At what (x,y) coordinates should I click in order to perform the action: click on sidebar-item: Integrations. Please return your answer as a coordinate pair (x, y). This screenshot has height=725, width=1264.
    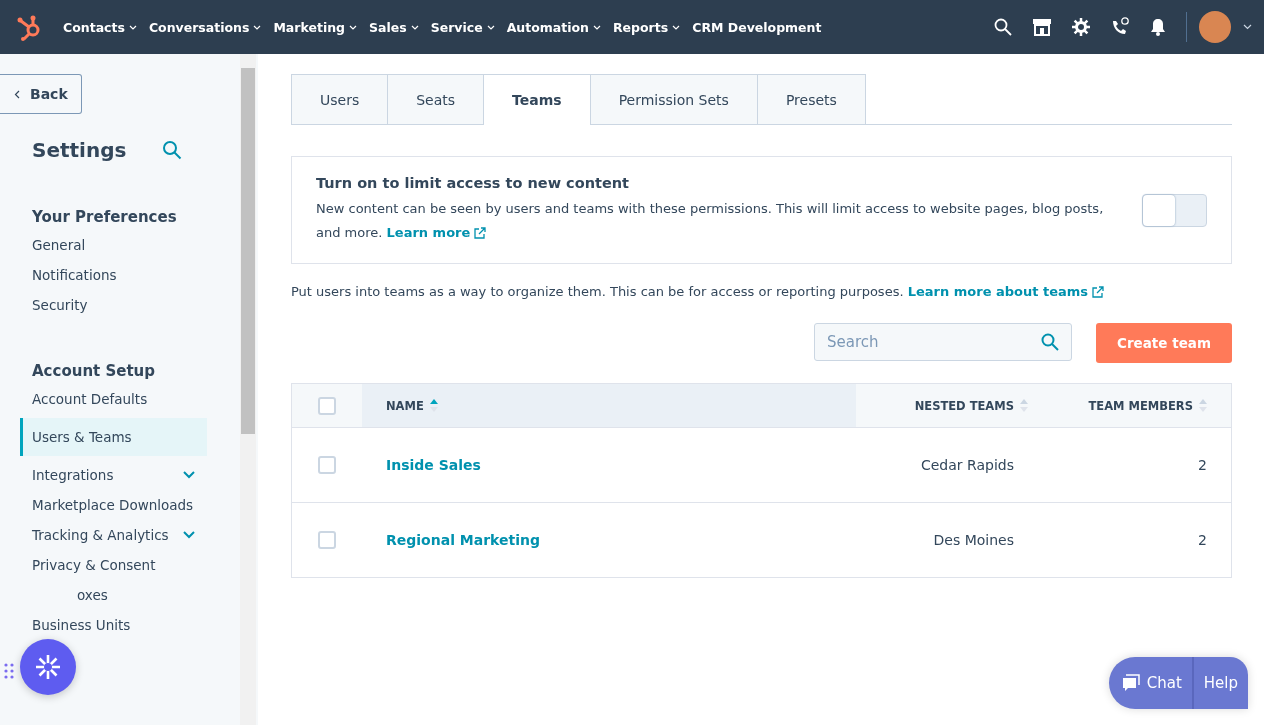
    Looking at the image, I should click on (113, 475).